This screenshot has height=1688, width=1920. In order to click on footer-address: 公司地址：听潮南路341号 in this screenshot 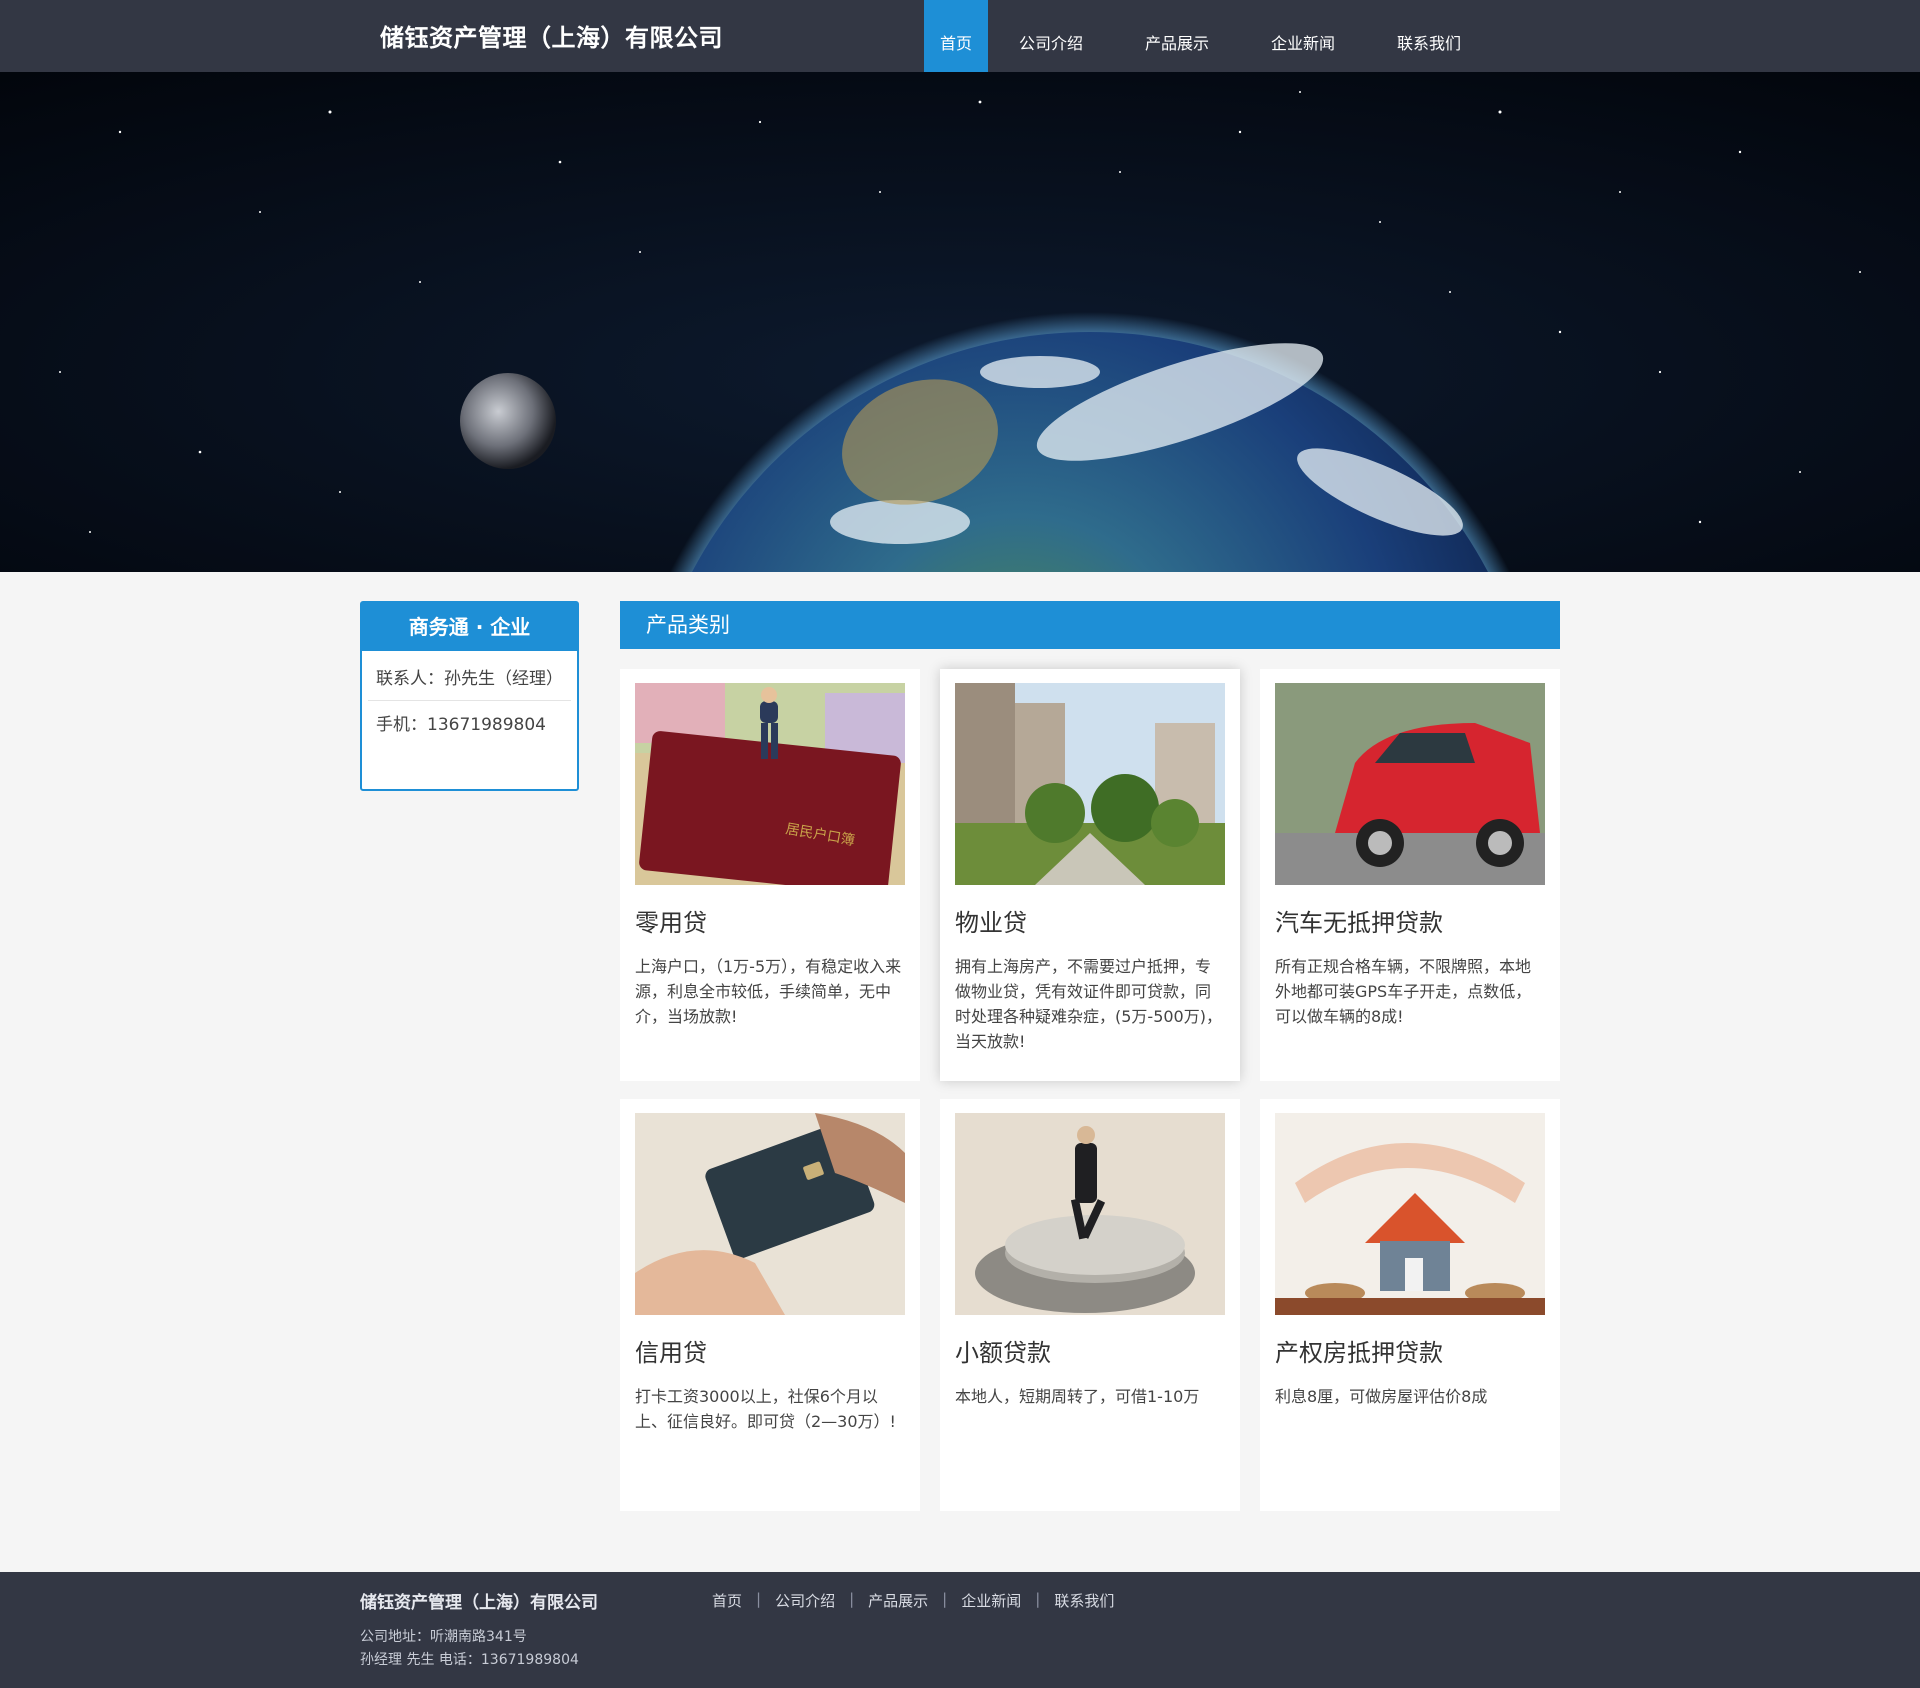, I will do `click(443, 1637)`.